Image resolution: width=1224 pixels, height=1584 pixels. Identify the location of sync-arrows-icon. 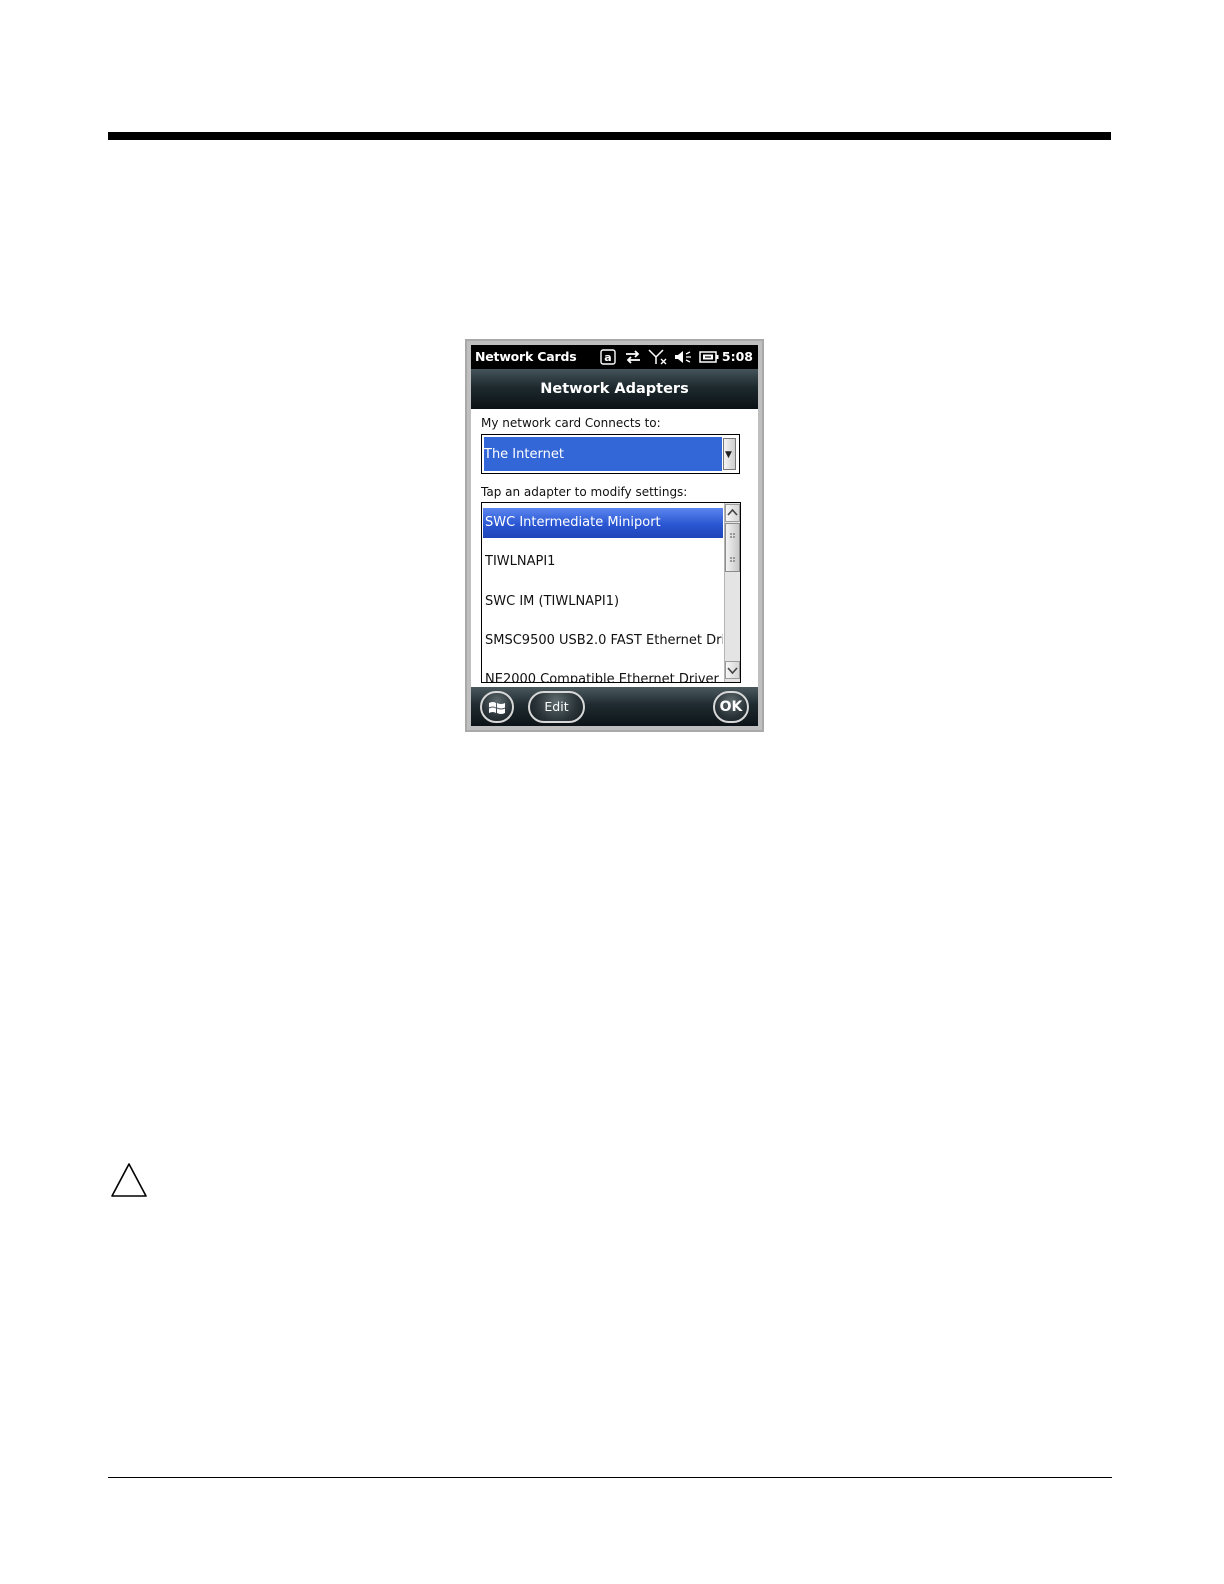
(633, 357).